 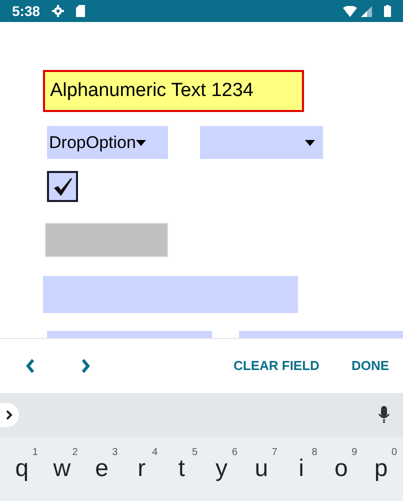 What do you see at coordinates (102, 470) in the screenshot?
I see `keyboard-key: e 3` at bounding box center [102, 470].